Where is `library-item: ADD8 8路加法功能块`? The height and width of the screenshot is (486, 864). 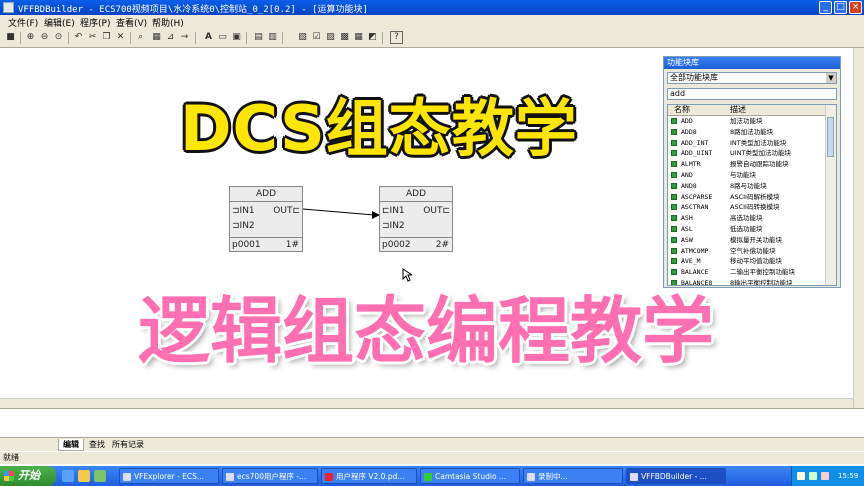
library-item: ADD8 8路加法功能块 is located at coordinates (747, 132).